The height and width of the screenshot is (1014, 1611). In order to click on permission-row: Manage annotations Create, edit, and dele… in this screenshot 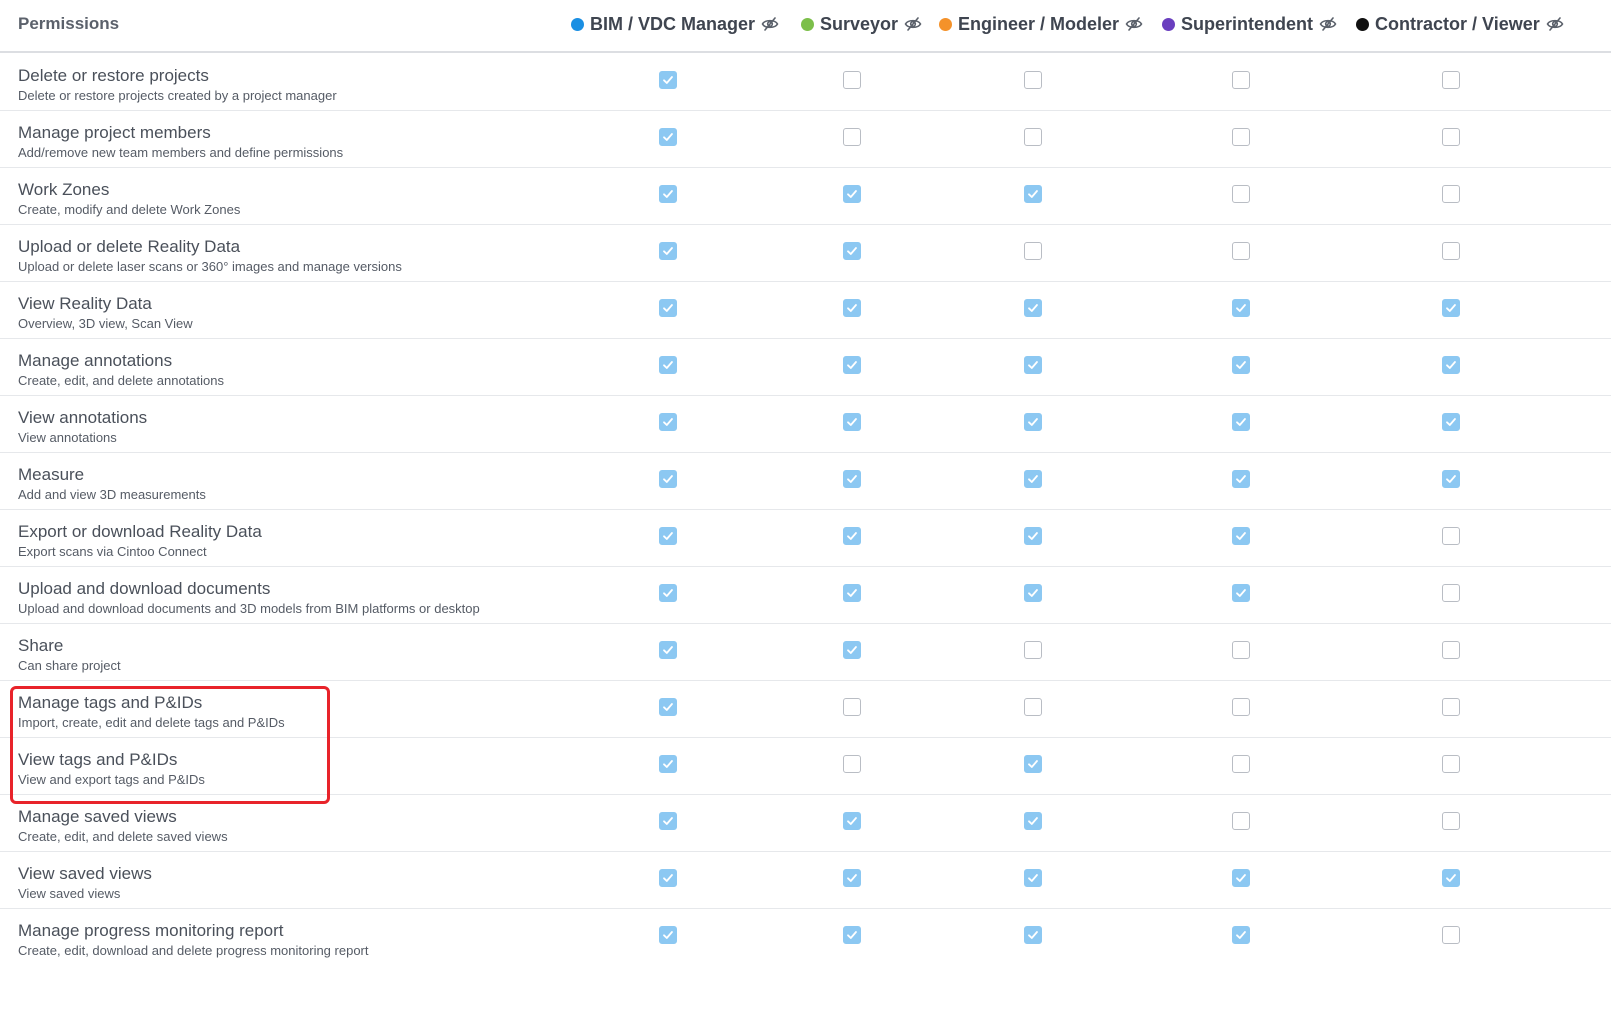, I will do `click(805, 367)`.